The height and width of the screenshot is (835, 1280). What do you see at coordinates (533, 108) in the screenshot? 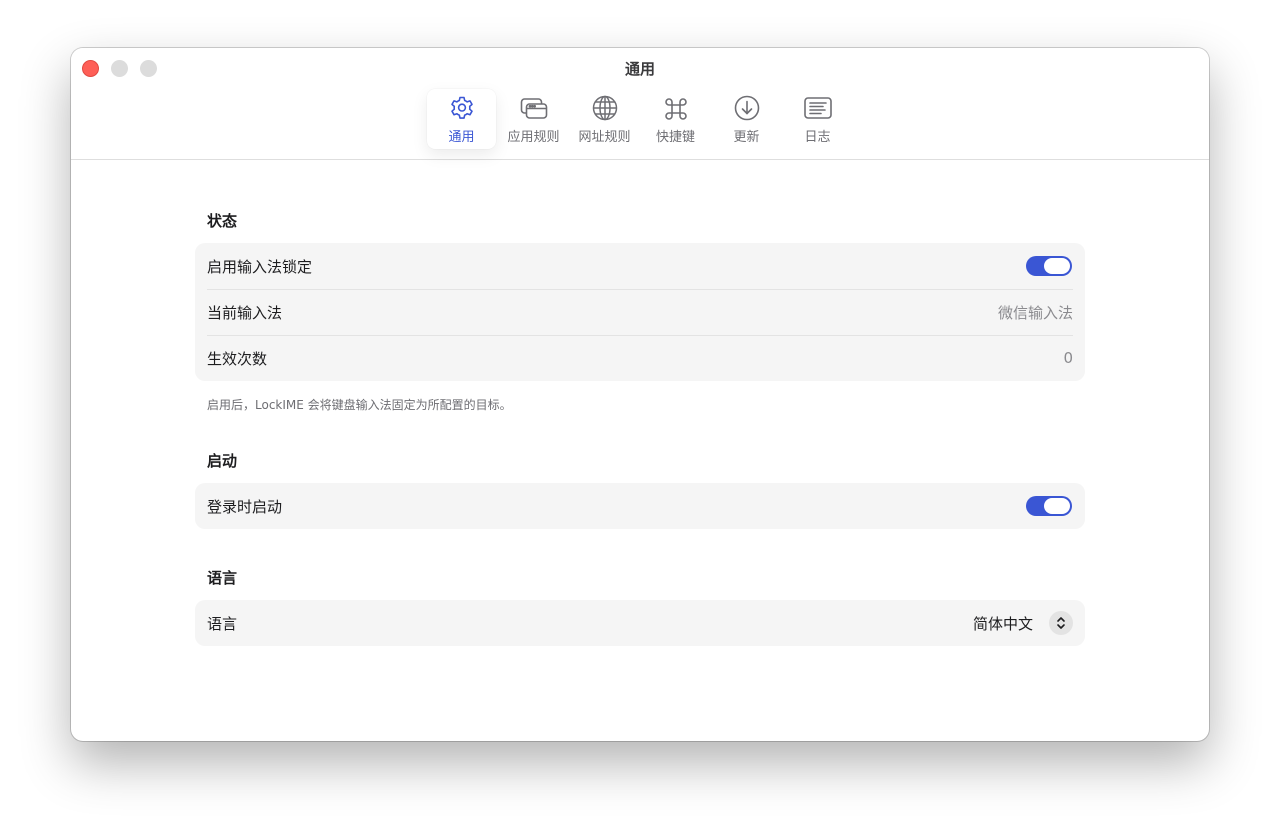
I see `app-windows-icon` at bounding box center [533, 108].